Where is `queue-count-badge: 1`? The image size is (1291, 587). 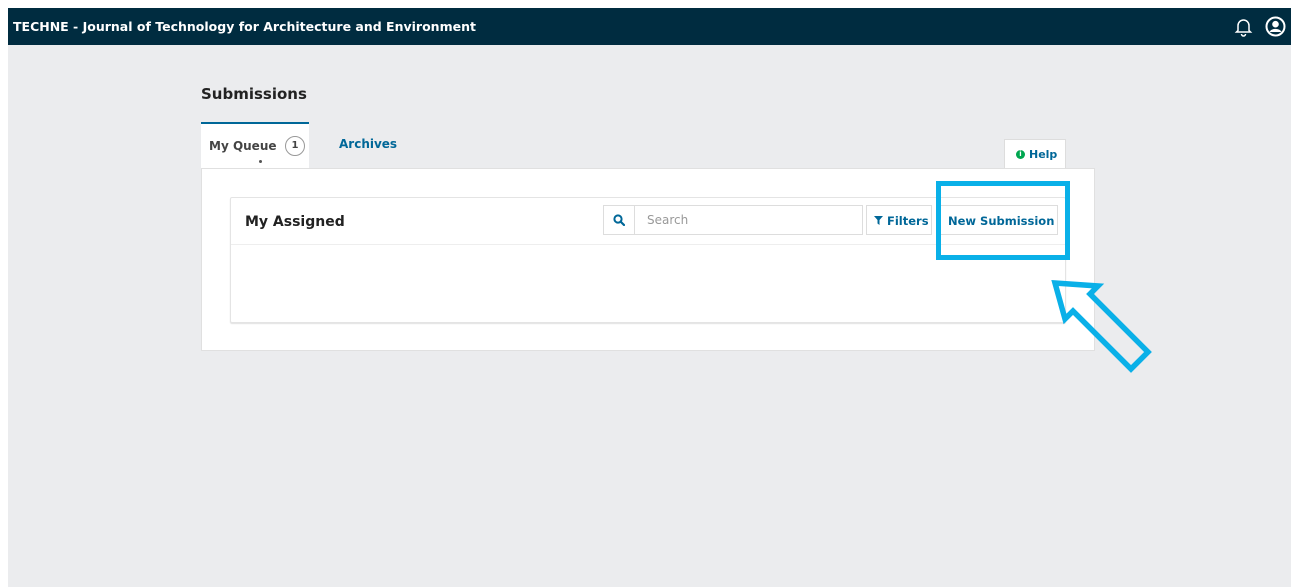
queue-count-badge: 1 is located at coordinates (295, 146).